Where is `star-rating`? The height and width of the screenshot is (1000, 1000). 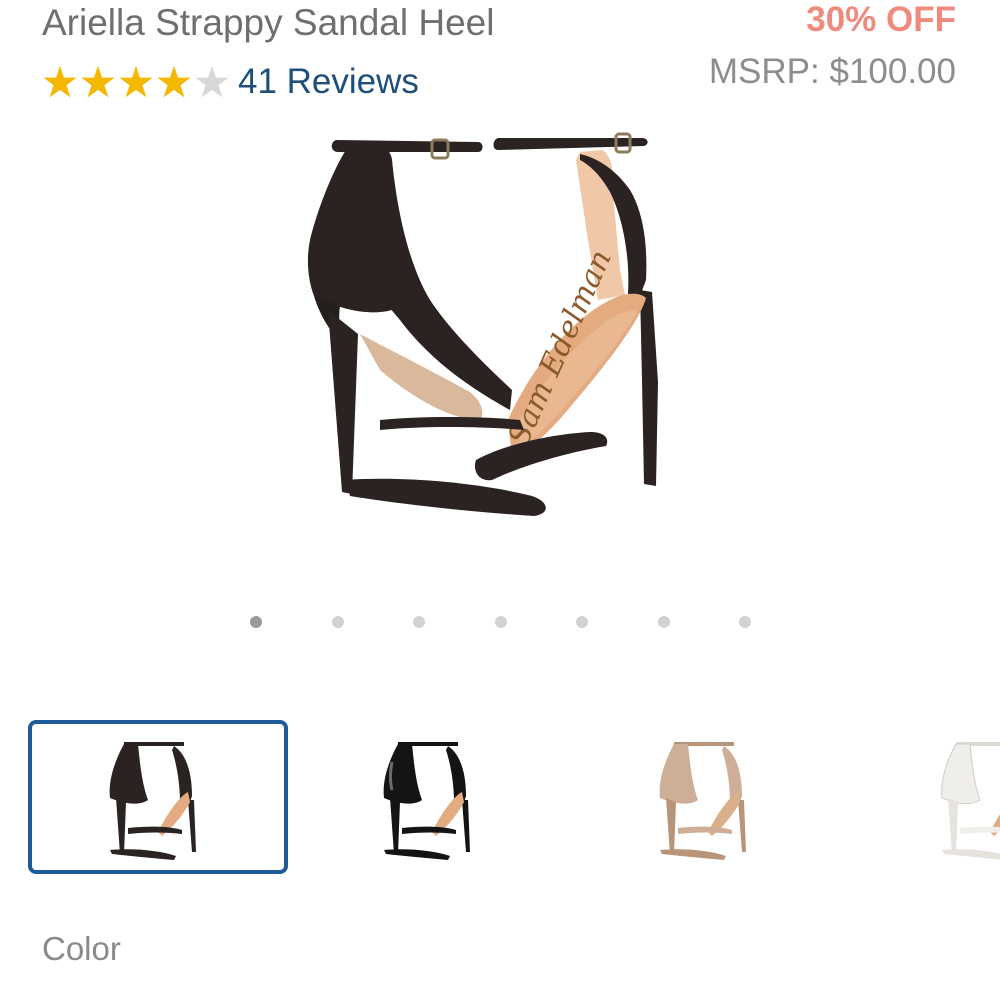 star-rating is located at coordinates (136, 82).